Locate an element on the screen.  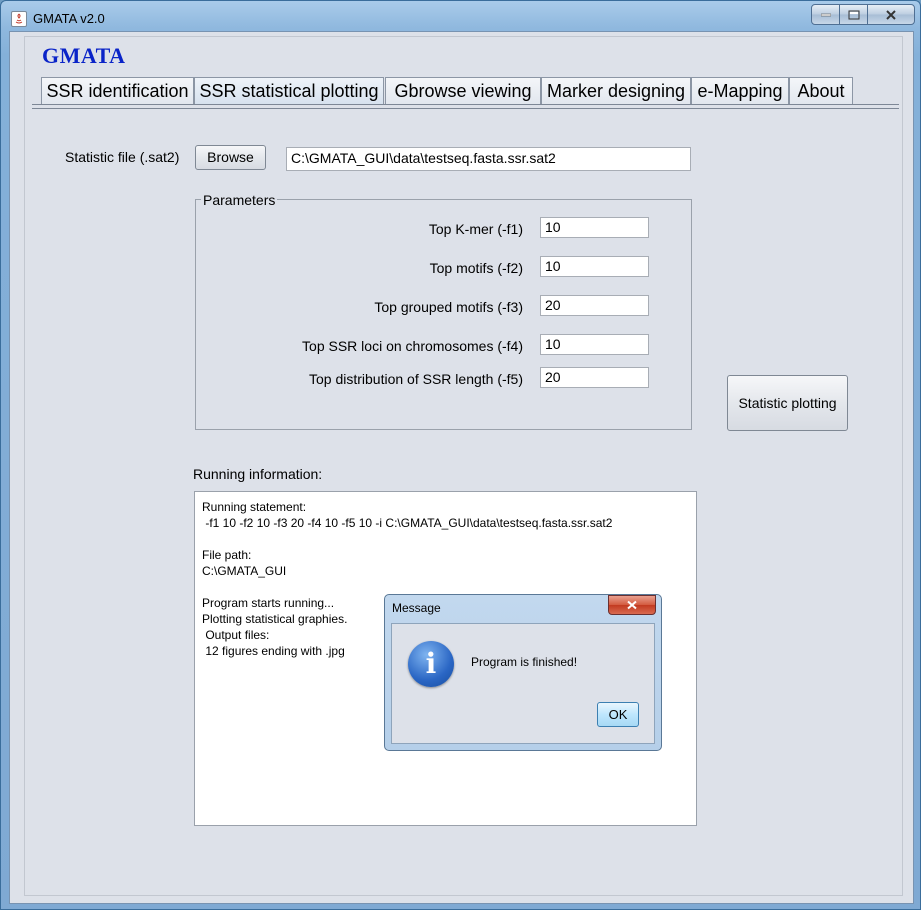
ok-button: OK is located at coordinates (618, 714).